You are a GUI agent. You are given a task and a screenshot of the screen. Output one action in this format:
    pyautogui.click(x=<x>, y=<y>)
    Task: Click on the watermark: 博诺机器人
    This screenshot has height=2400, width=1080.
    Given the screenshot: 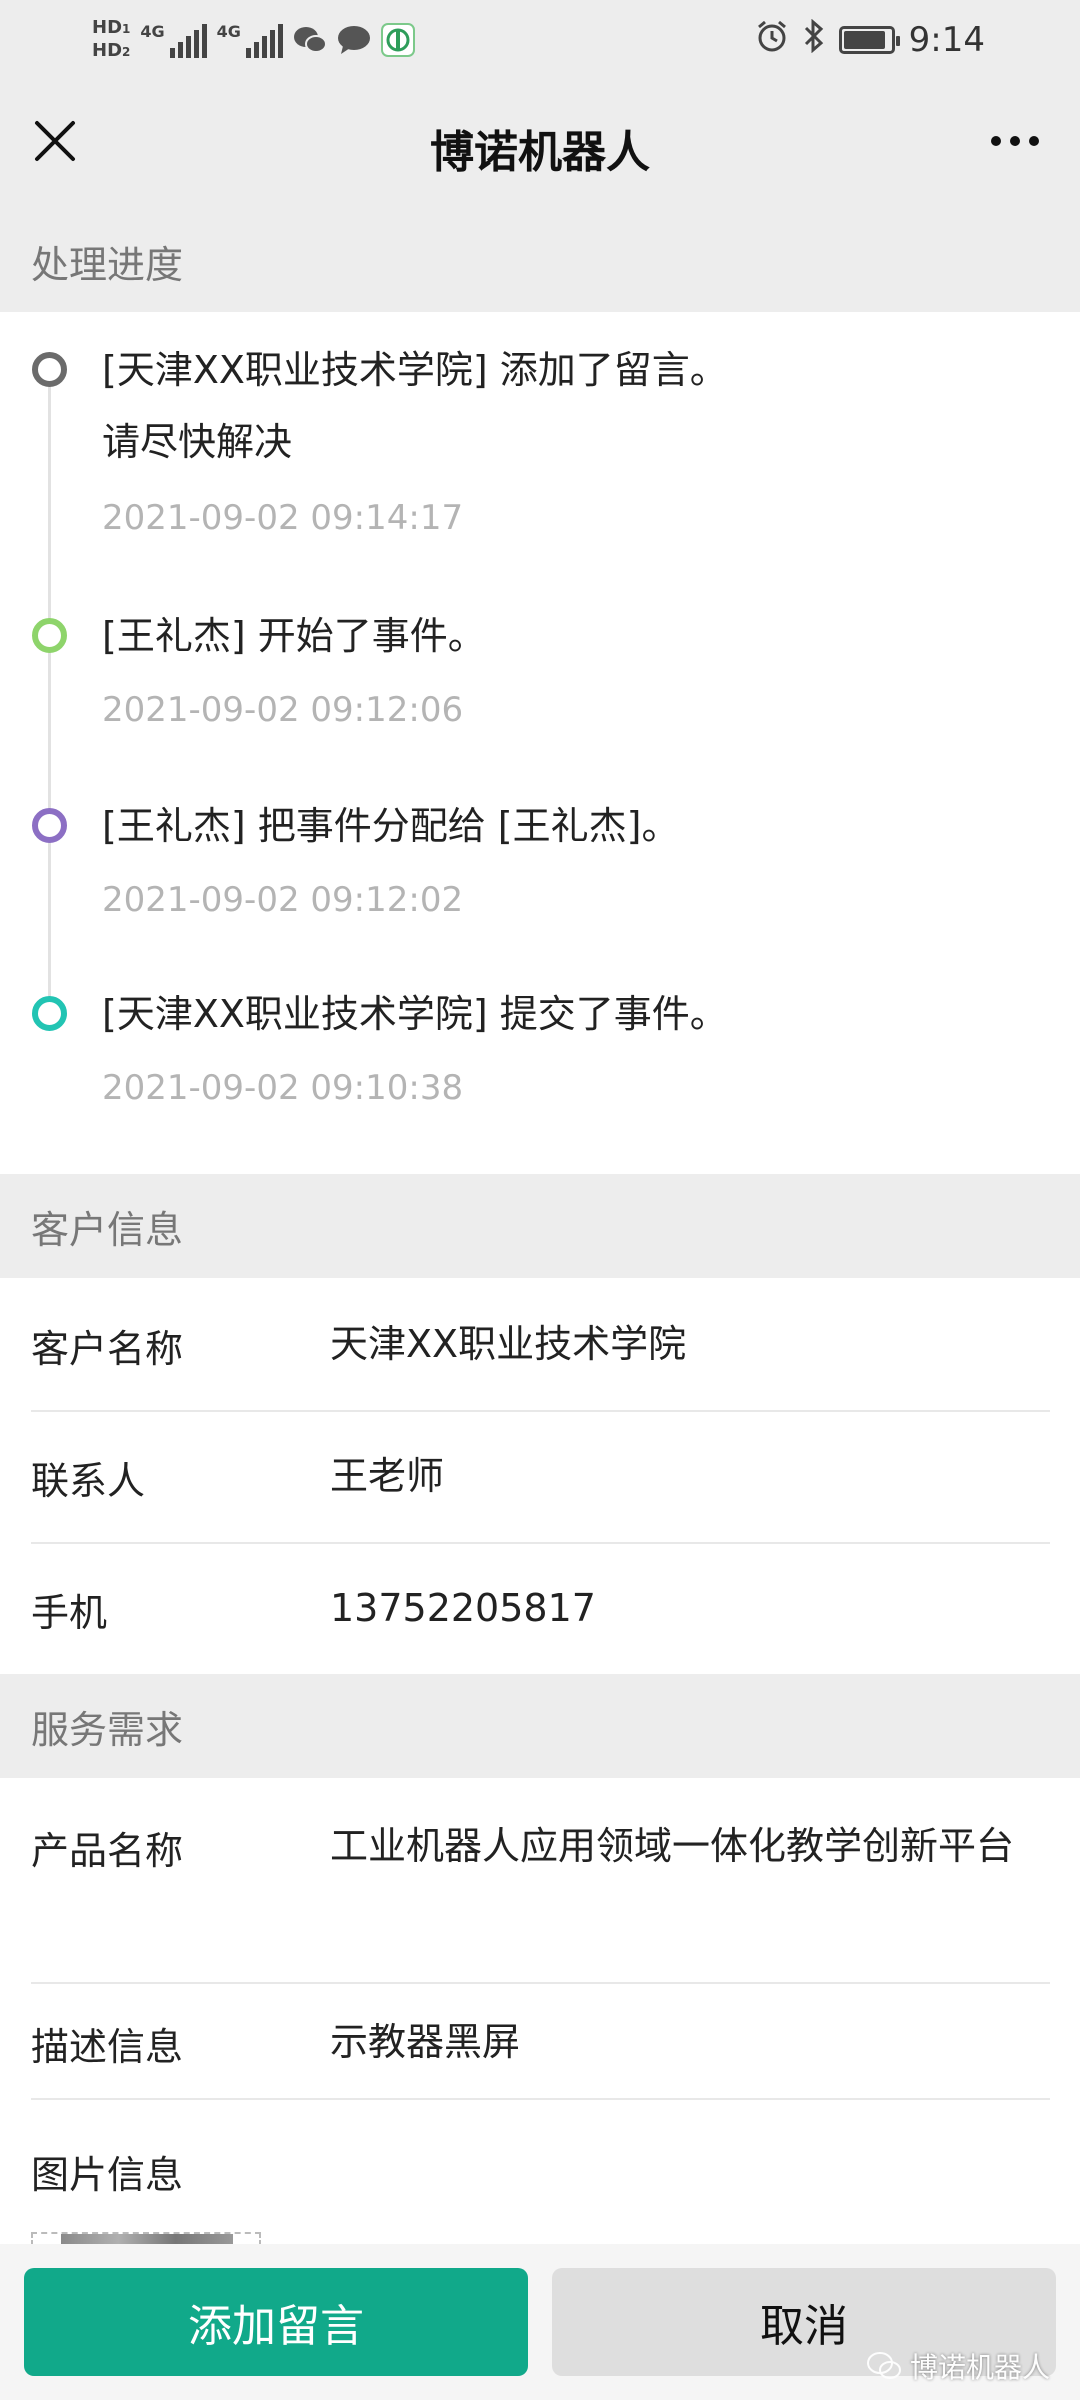 What is the action you would take?
    pyautogui.click(x=958, y=2366)
    